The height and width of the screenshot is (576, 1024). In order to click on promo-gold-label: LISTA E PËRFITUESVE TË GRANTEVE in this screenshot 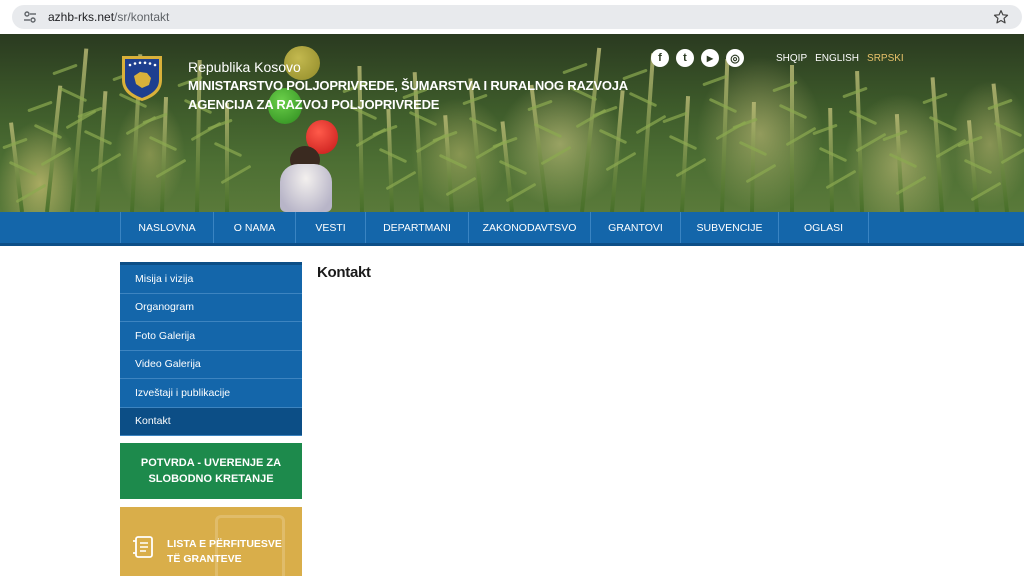, I will do `click(224, 551)`.